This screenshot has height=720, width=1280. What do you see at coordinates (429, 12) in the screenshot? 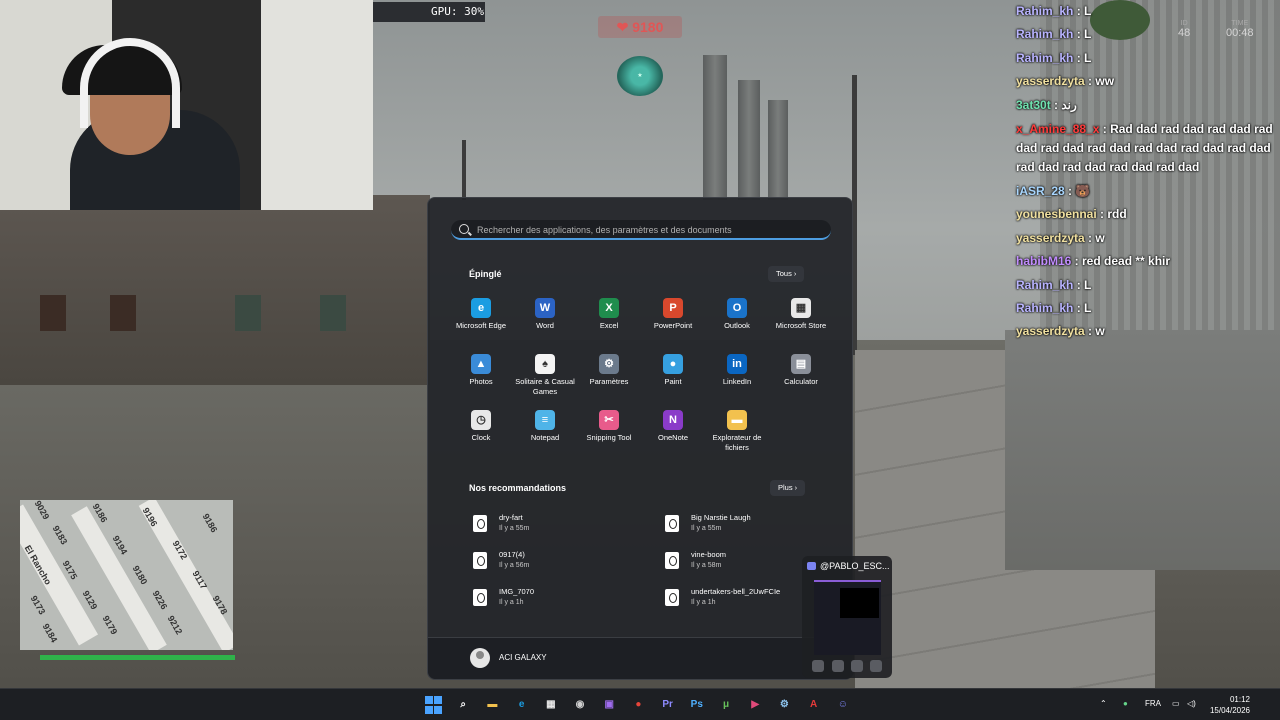
I see `gpu-usage: GPU: 30%` at bounding box center [429, 12].